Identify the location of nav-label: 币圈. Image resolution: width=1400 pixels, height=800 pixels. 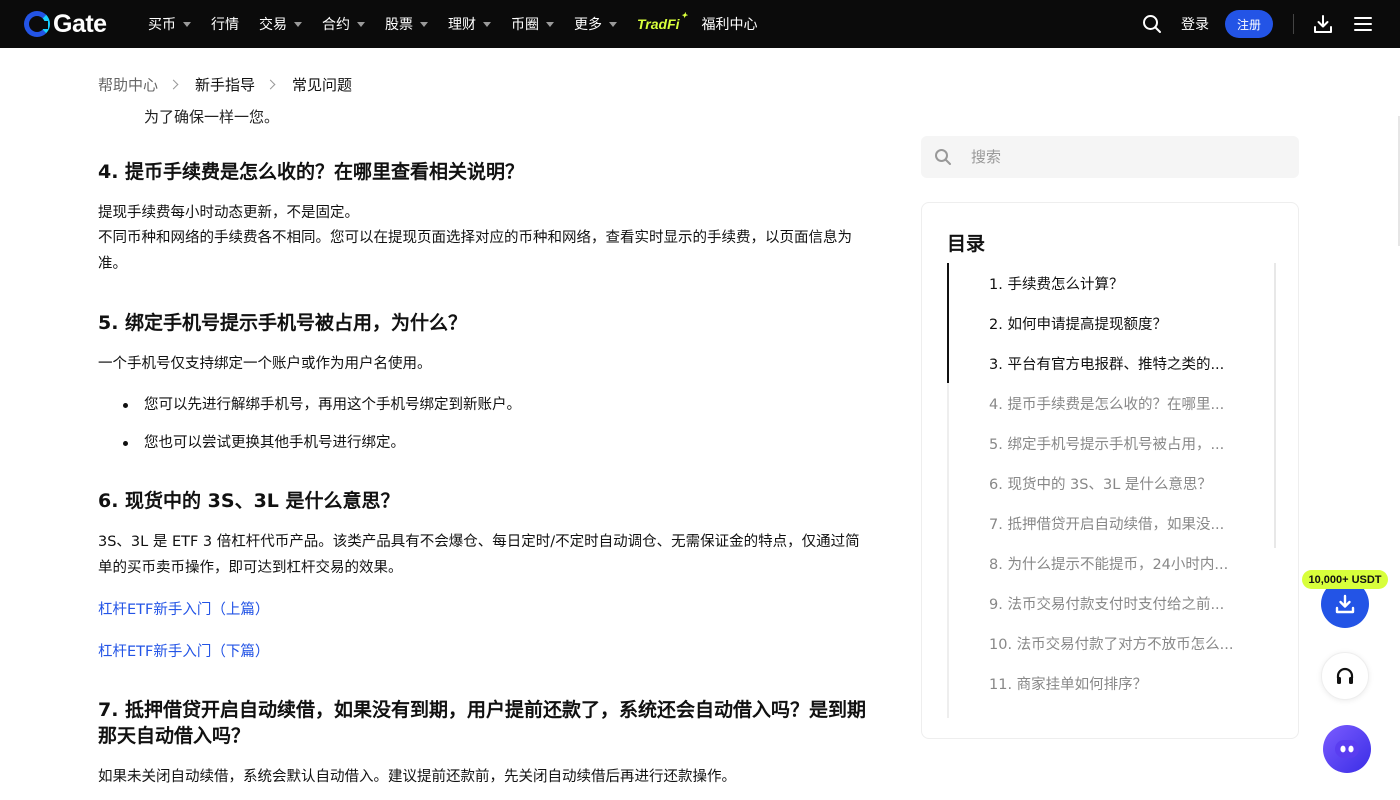
(525, 25).